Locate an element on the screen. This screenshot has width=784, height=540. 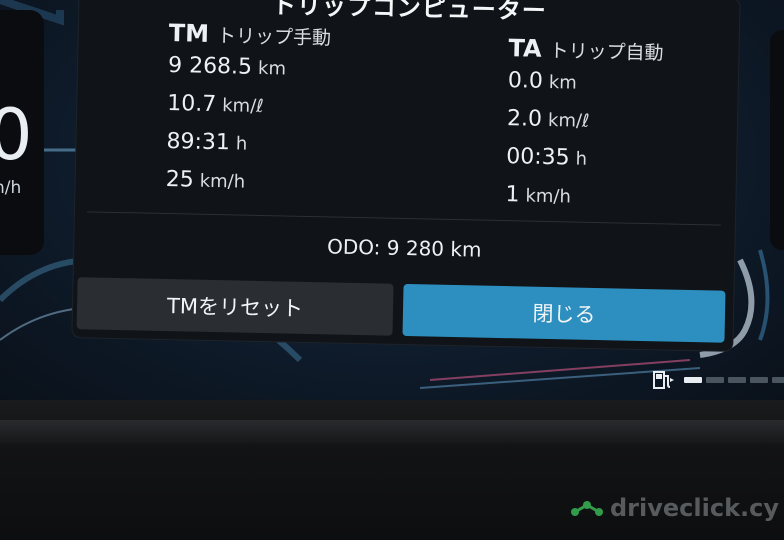
trip-manual-header: TM トリップ手動 is located at coordinates (249, 34).